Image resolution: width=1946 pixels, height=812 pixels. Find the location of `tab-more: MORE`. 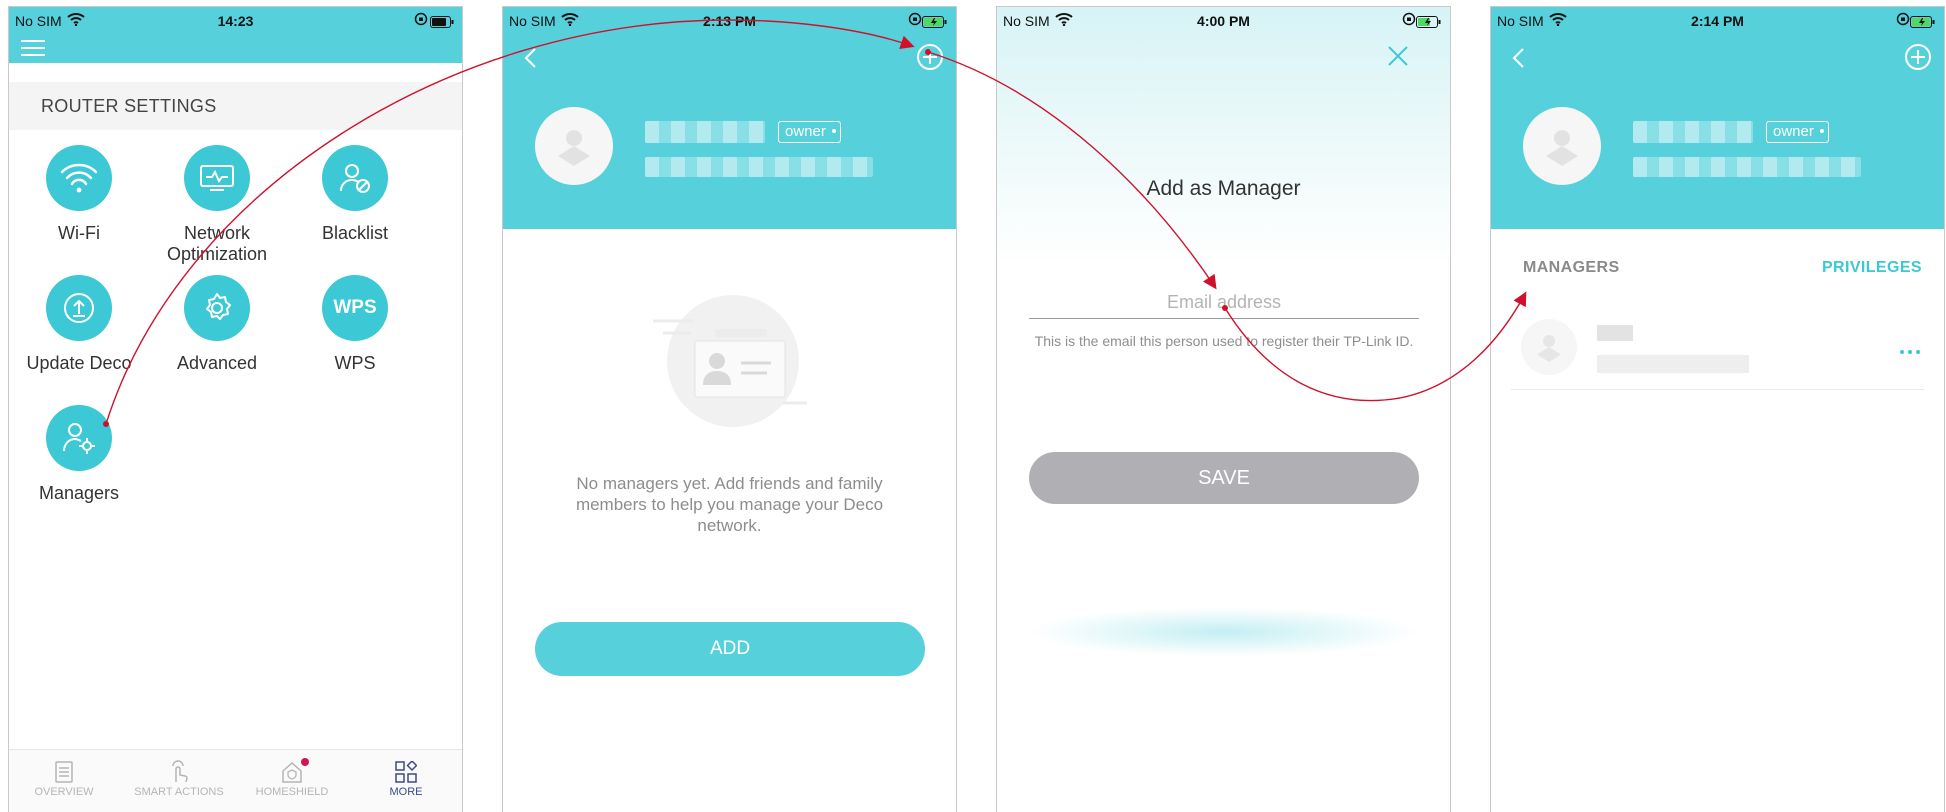

tab-more: MORE is located at coordinates (406, 778).